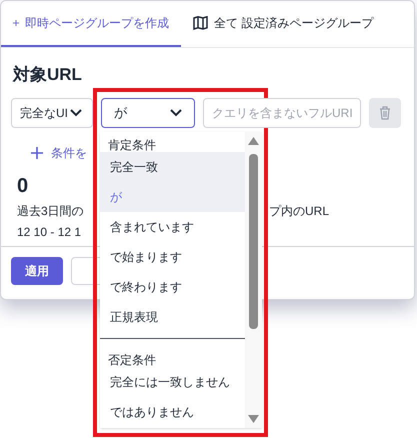 The width and height of the screenshot is (417, 438). I want to click on date-range: 12 10 - 12 1, so click(49, 231).